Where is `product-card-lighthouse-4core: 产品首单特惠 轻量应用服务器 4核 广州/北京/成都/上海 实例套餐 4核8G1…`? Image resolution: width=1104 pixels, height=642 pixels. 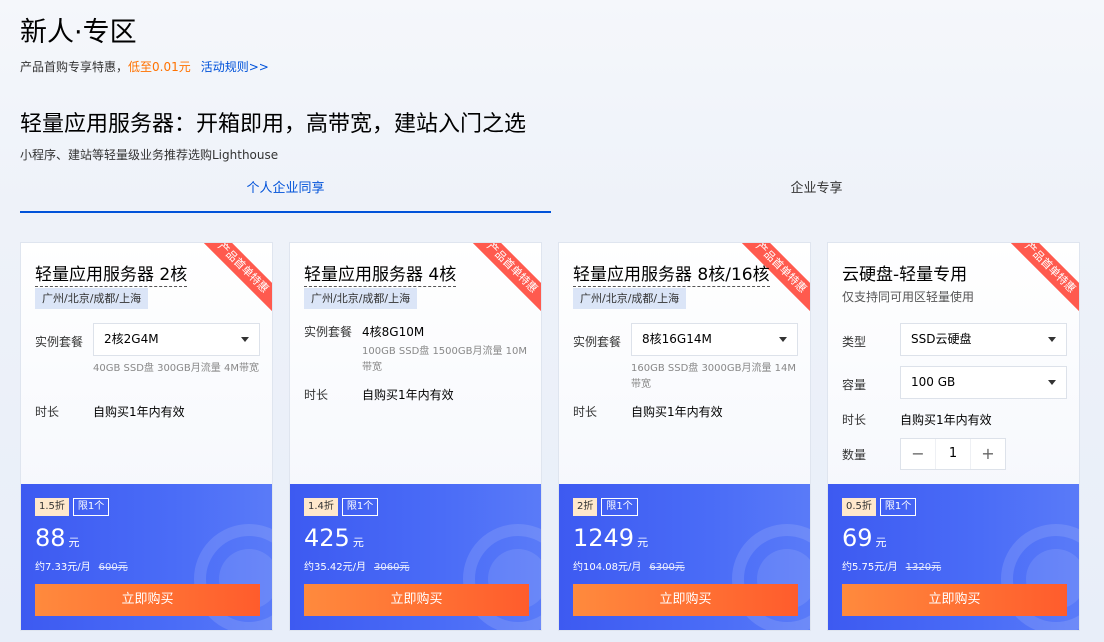
product-card-lighthouse-4core: 产品首单特惠 轻量应用服务器 4核 广州/北京/成都/上海 实例套餐 4核8G1… is located at coordinates (415, 436).